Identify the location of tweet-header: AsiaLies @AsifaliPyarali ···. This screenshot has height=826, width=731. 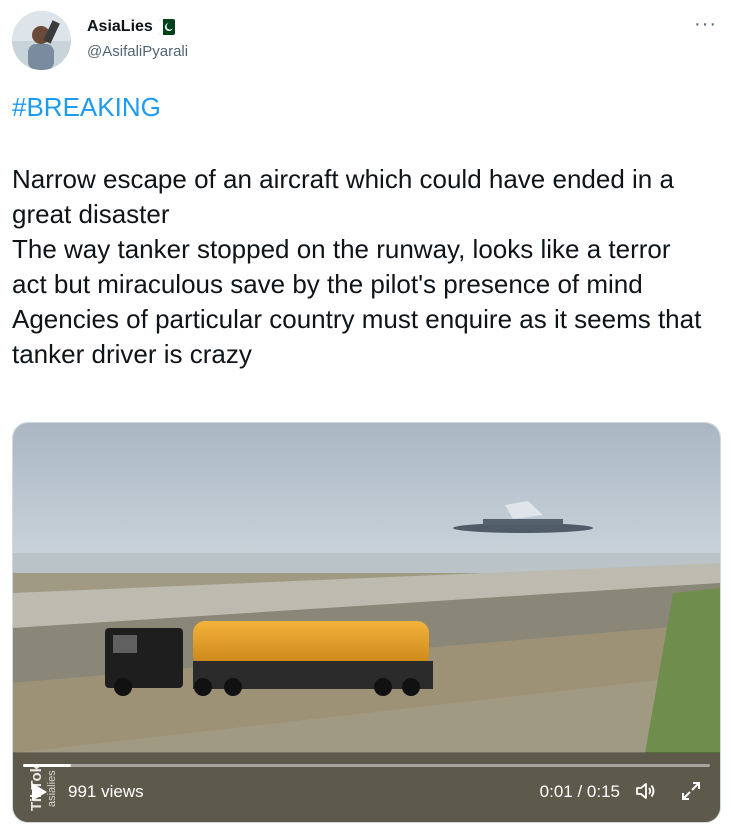
(365, 40).